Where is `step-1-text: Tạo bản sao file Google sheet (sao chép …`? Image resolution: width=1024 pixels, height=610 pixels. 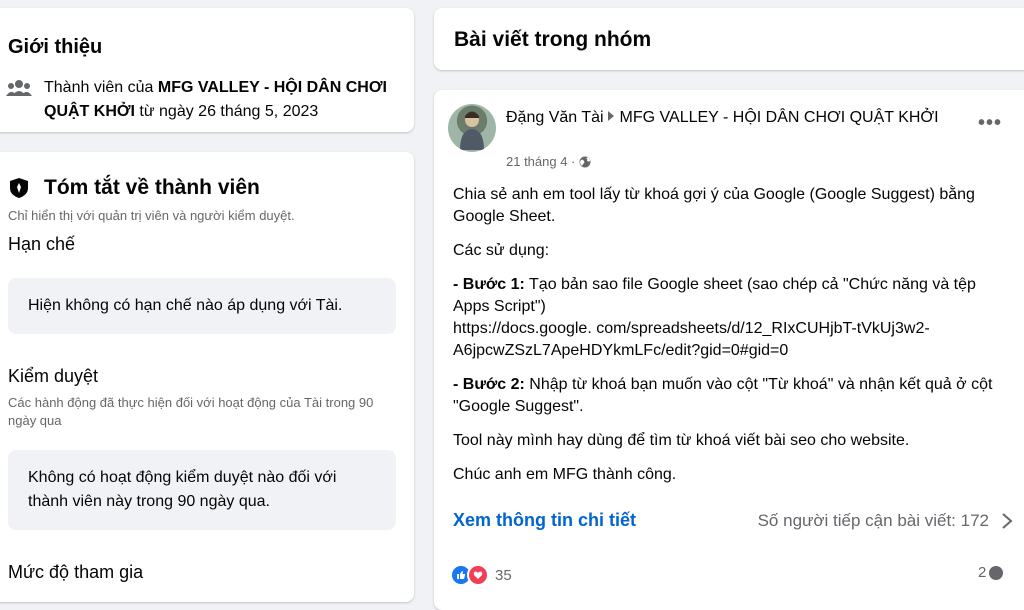
step-1-text: Tạo bản sao file Google sheet (sao chép … is located at coordinates (714, 295).